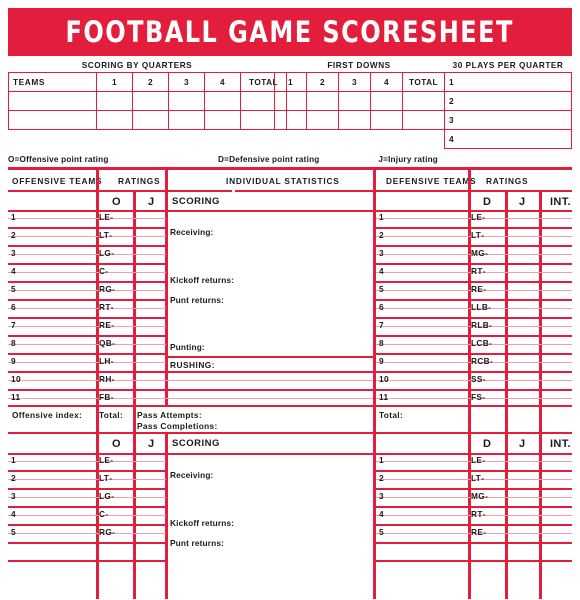 Image resolution: width=580 pixels, height=600 pixels. Describe the element at coordinates (391, 415) in the screenshot. I see `total-right-label: Total:` at that location.